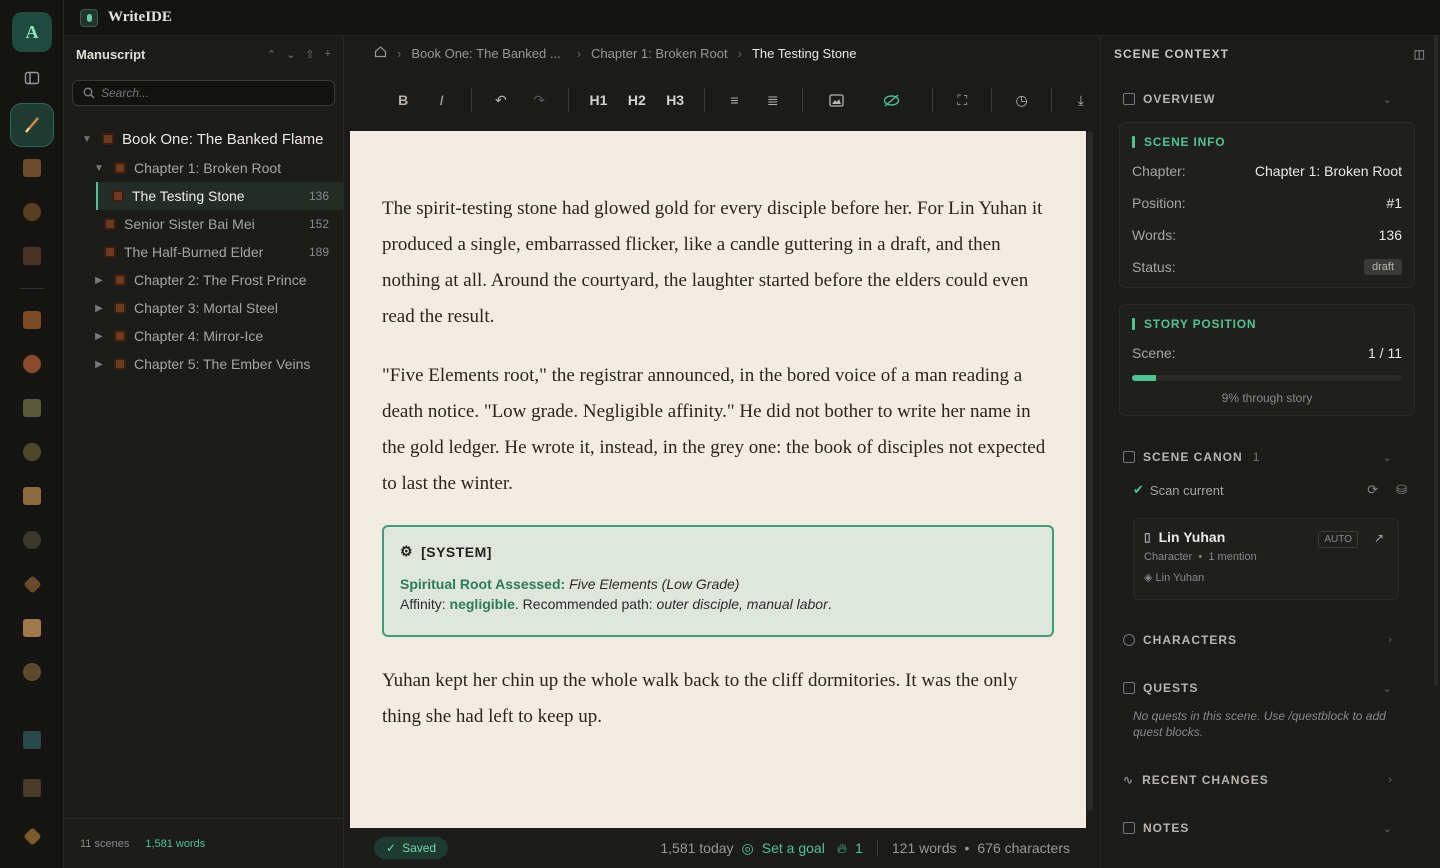 Image resolution: width=1440 pixels, height=868 pixels. I want to click on panel-toggle-icon, so click(32, 78).